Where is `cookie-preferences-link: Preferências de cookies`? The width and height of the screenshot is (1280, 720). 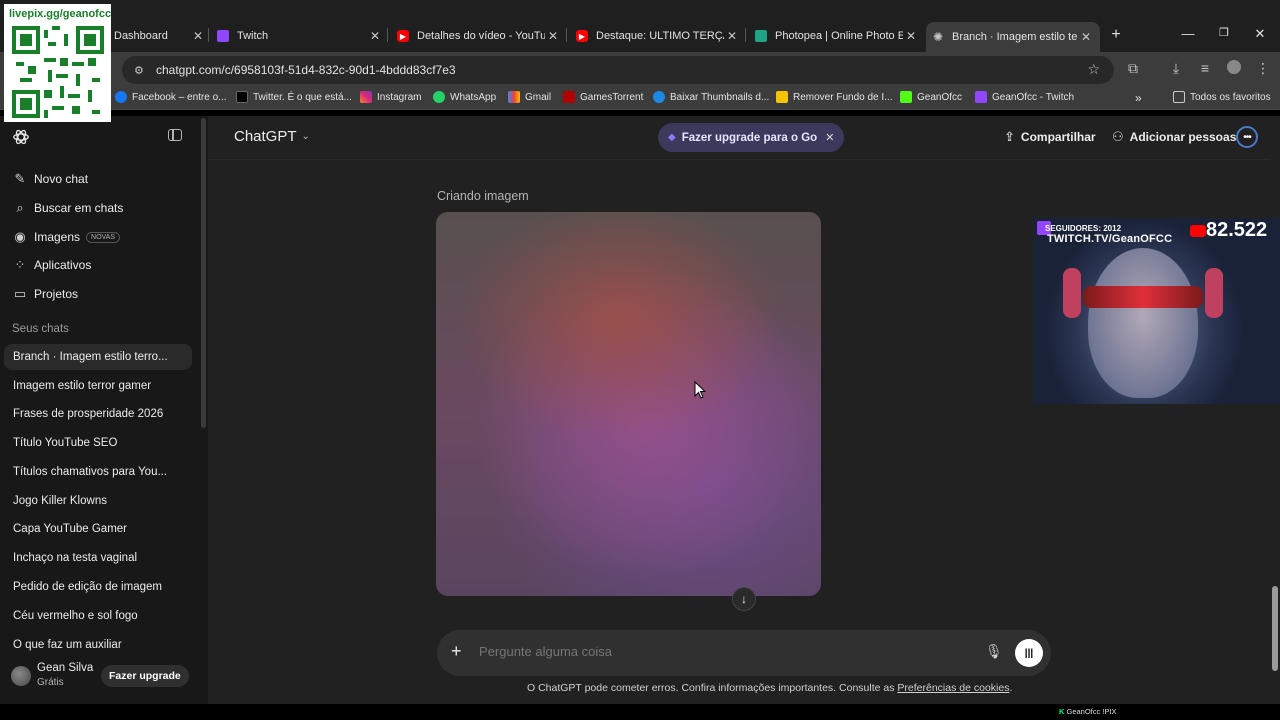
cookie-preferences-link: Preferências de cookies is located at coordinates (953, 688).